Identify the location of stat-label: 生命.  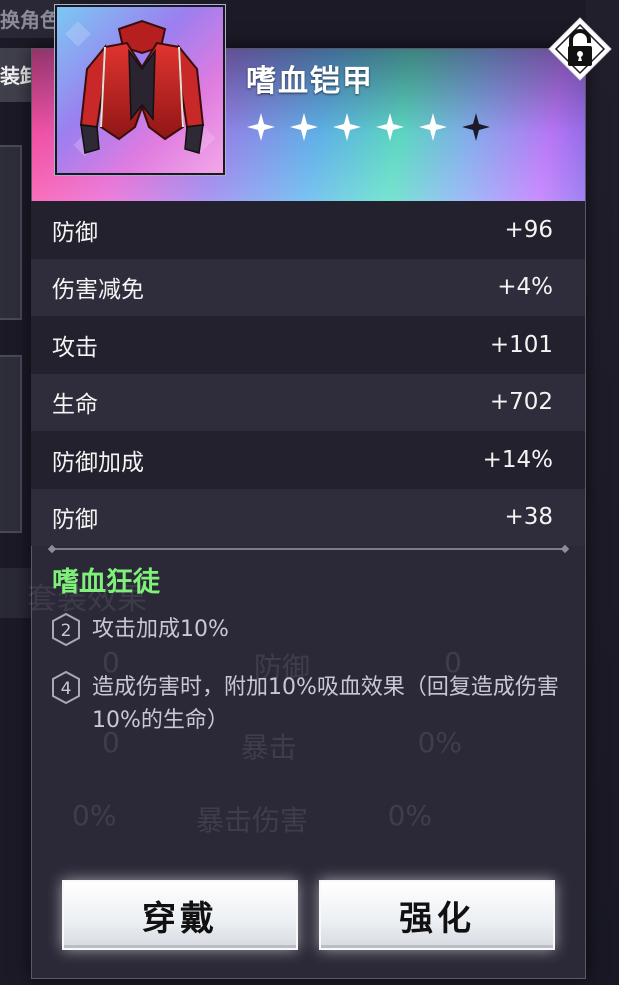
(75, 405).